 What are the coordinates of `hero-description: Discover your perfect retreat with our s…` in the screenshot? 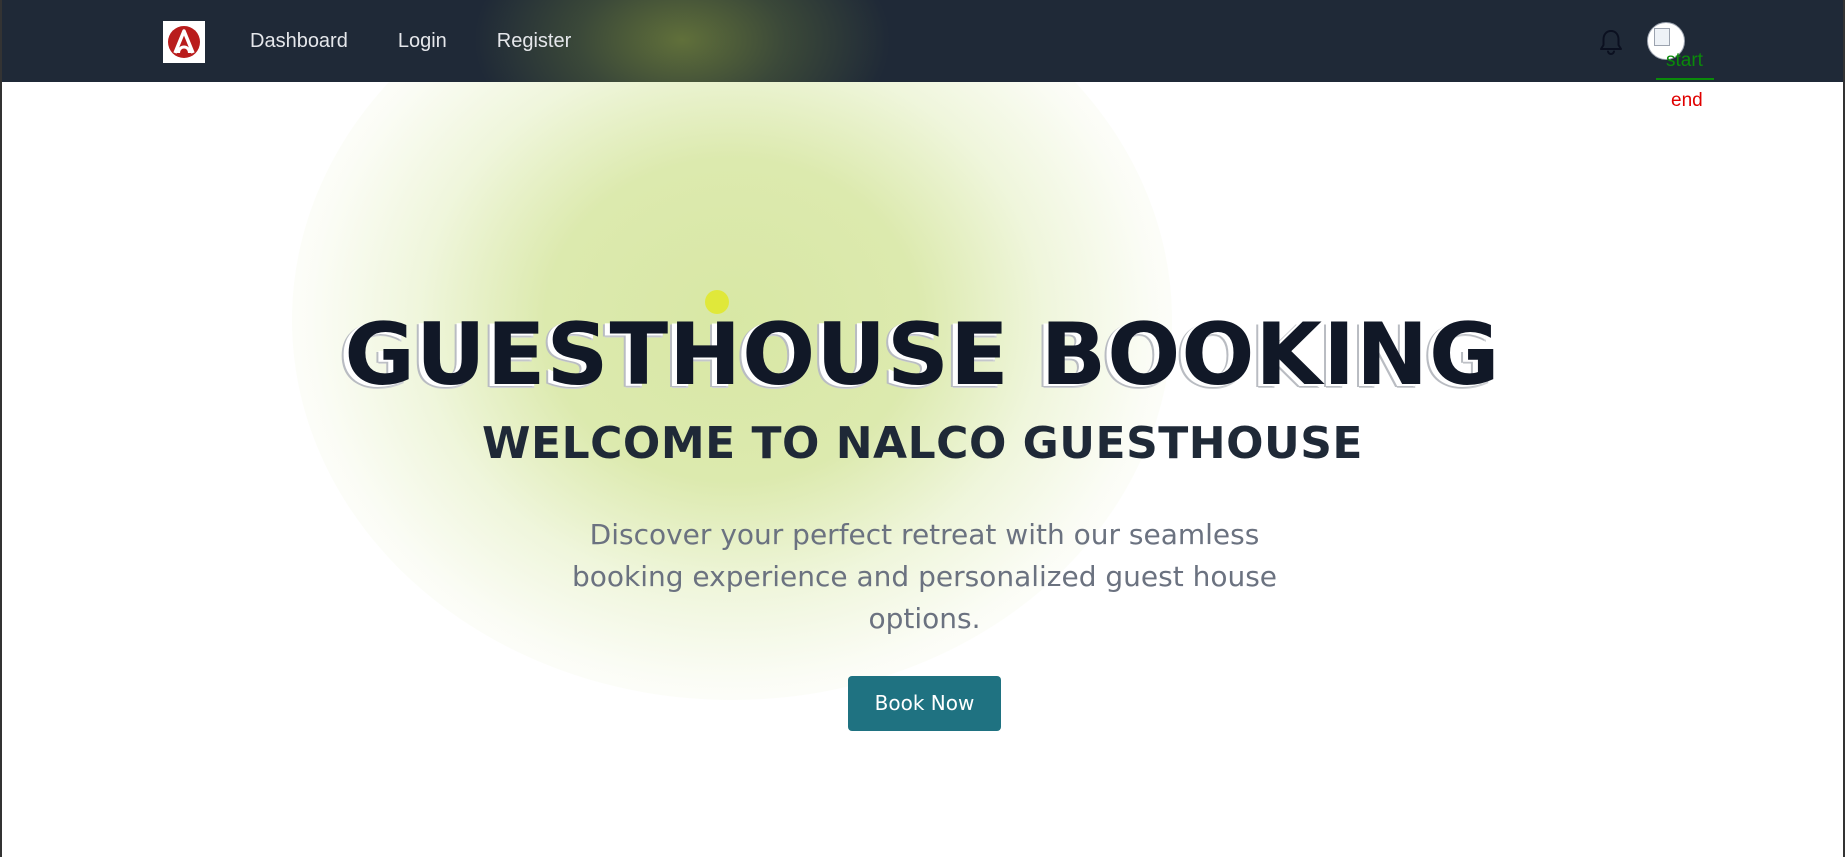 It's located at (924, 576).